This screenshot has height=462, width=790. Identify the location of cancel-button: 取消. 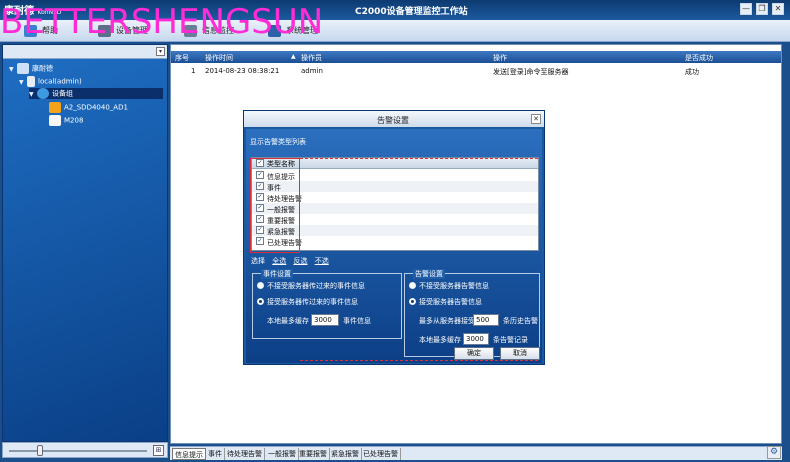
(520, 353).